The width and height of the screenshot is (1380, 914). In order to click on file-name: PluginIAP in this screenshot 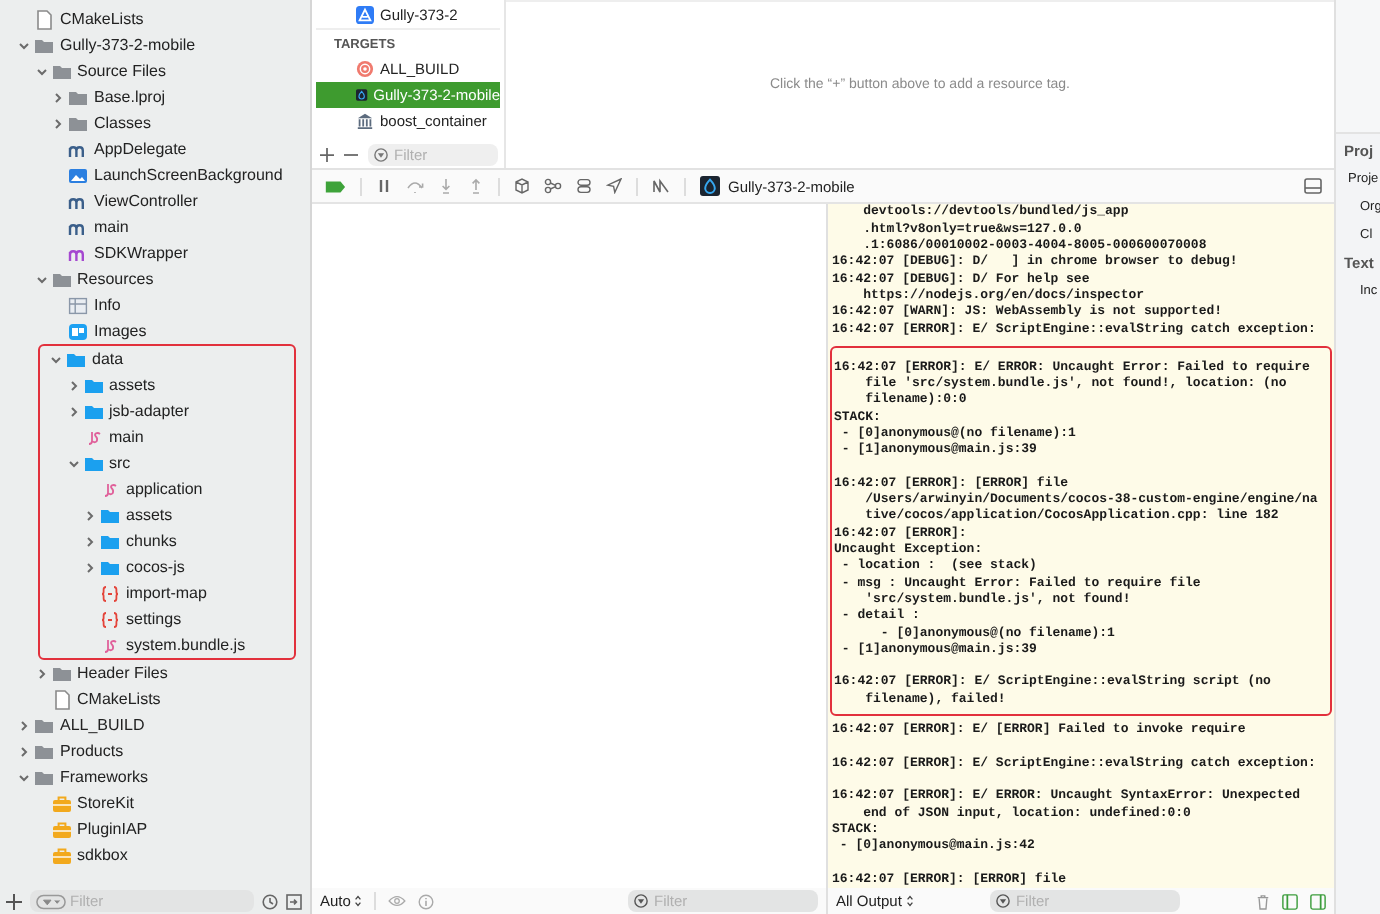, I will do `click(112, 829)`.